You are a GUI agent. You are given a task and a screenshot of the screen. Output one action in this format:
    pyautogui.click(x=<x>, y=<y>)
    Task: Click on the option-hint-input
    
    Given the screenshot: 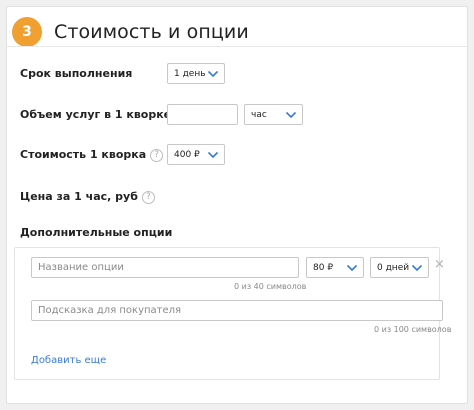 What is the action you would take?
    pyautogui.click(x=237, y=310)
    